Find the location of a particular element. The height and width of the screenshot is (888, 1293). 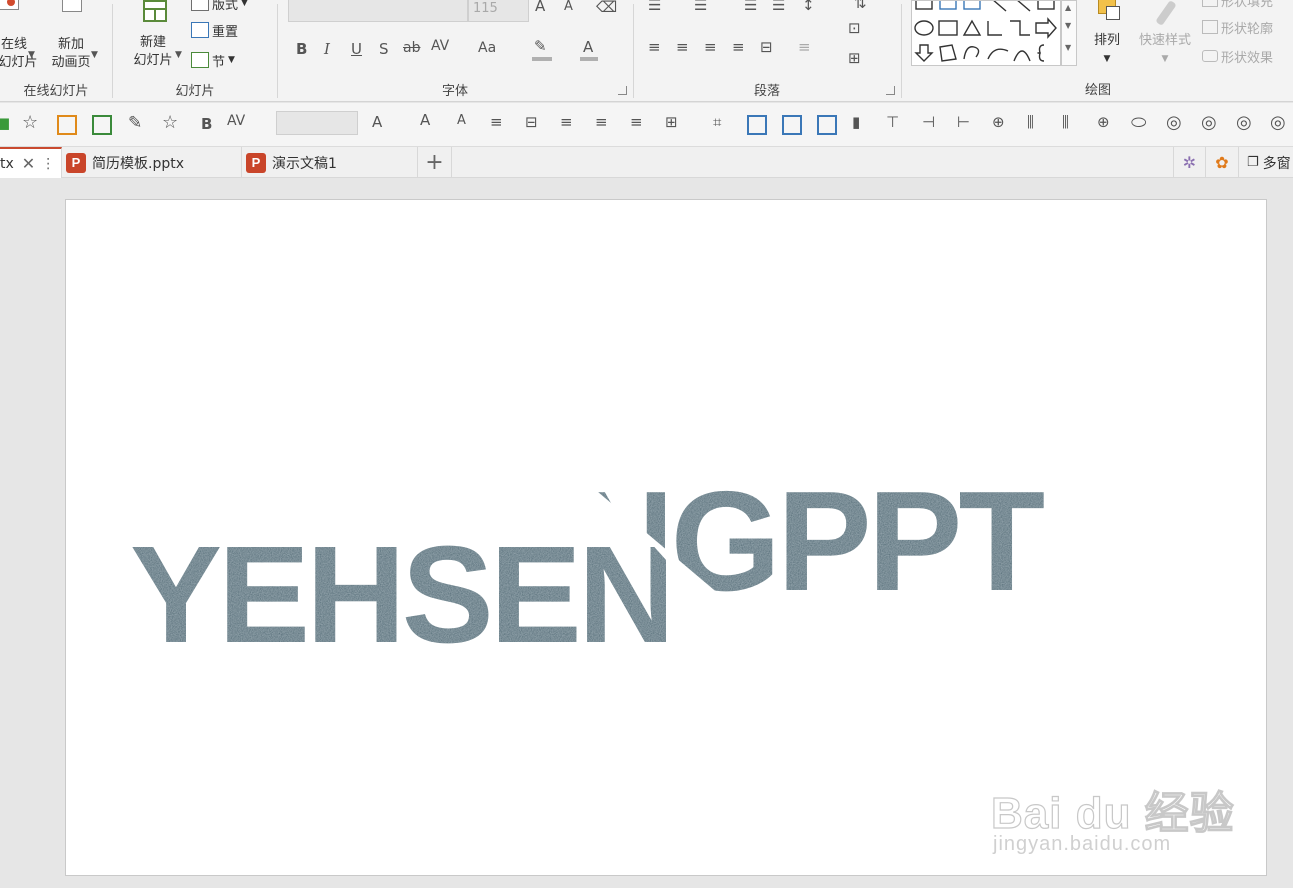

format-painter-icon: ✎ is located at coordinates (135, 123).